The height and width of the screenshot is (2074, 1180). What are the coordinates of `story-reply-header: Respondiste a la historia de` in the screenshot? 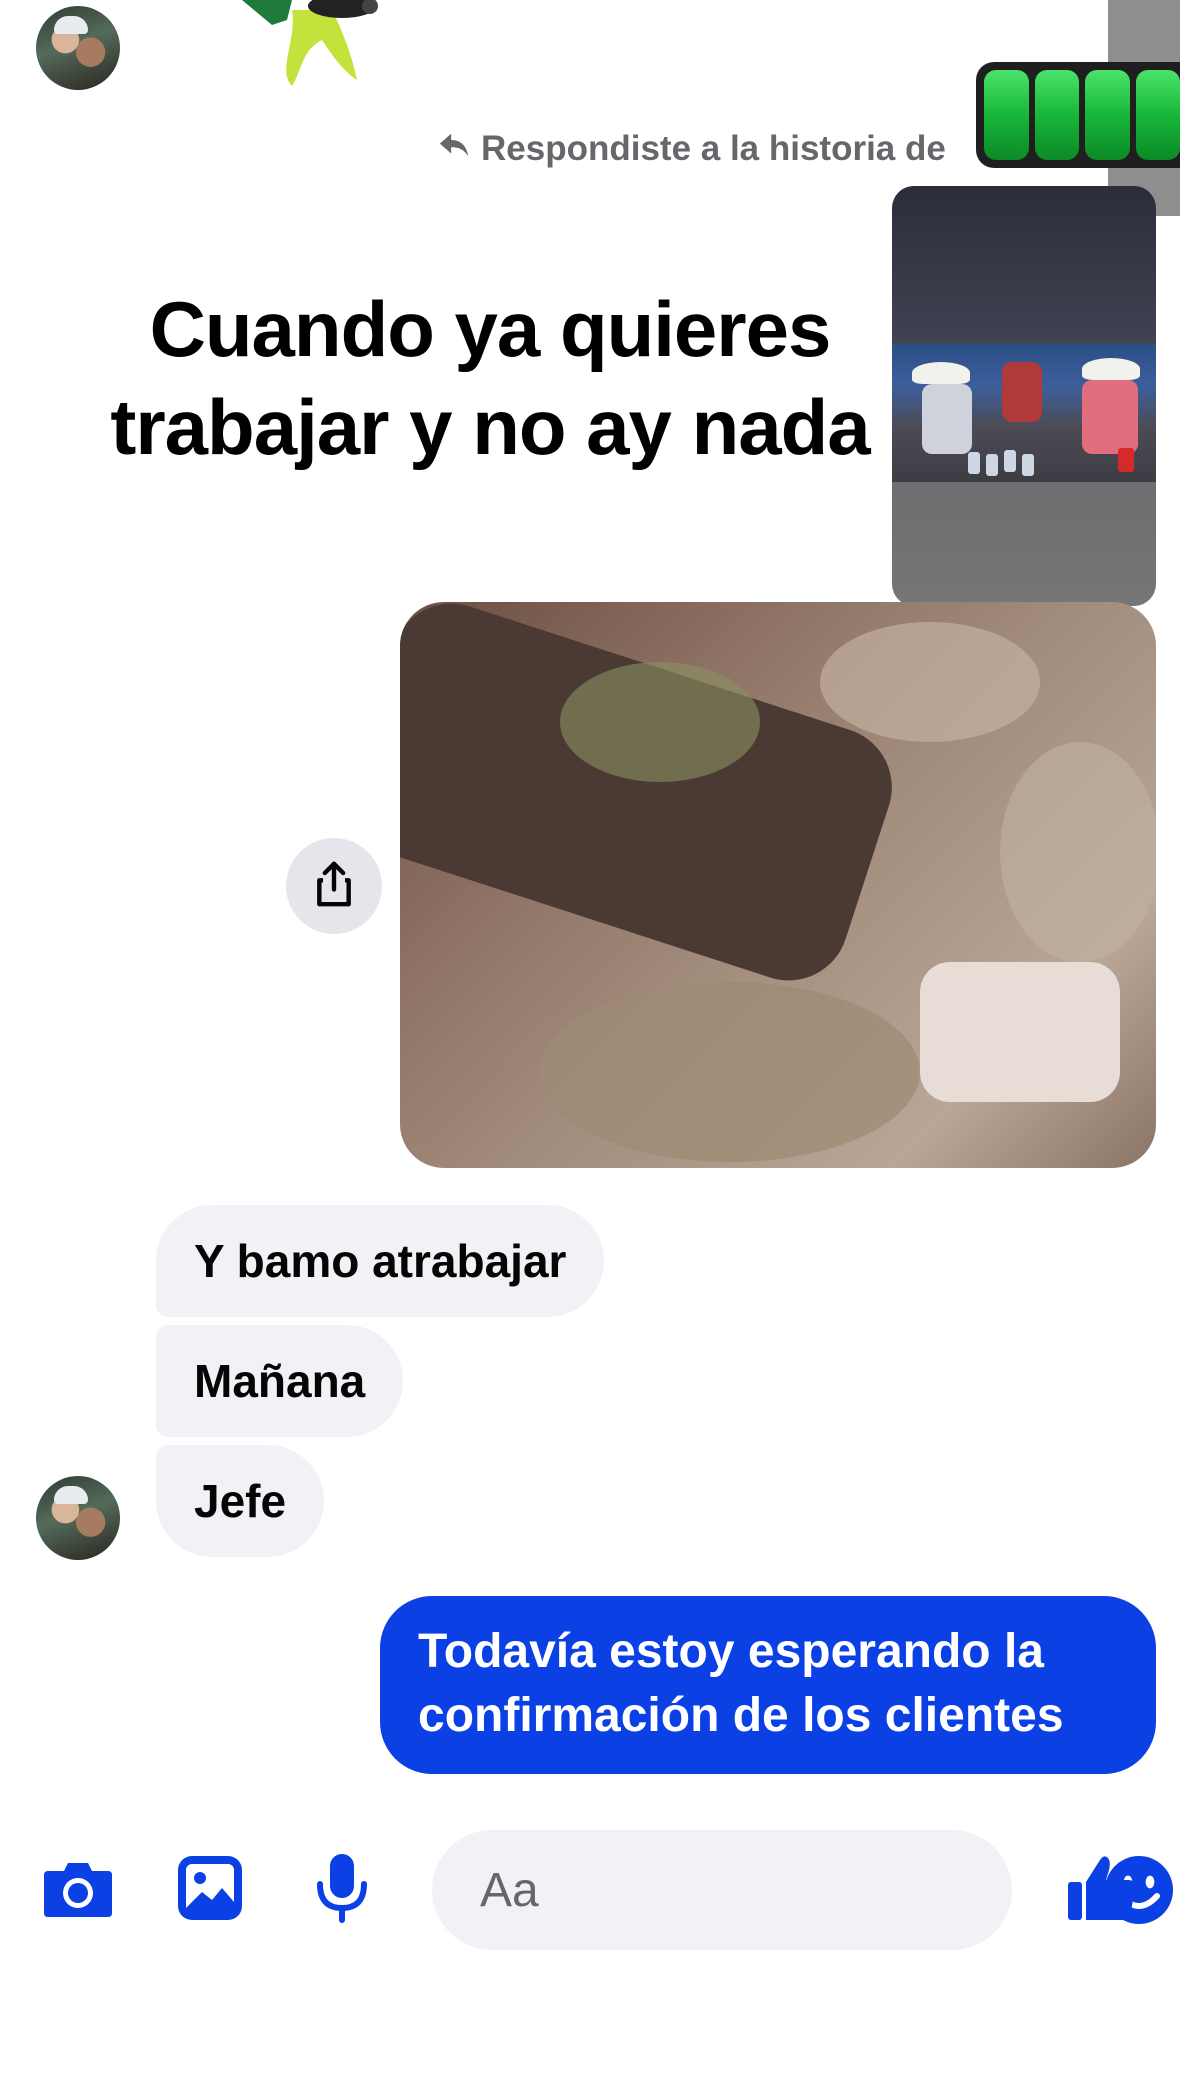 It's located at (691, 149).